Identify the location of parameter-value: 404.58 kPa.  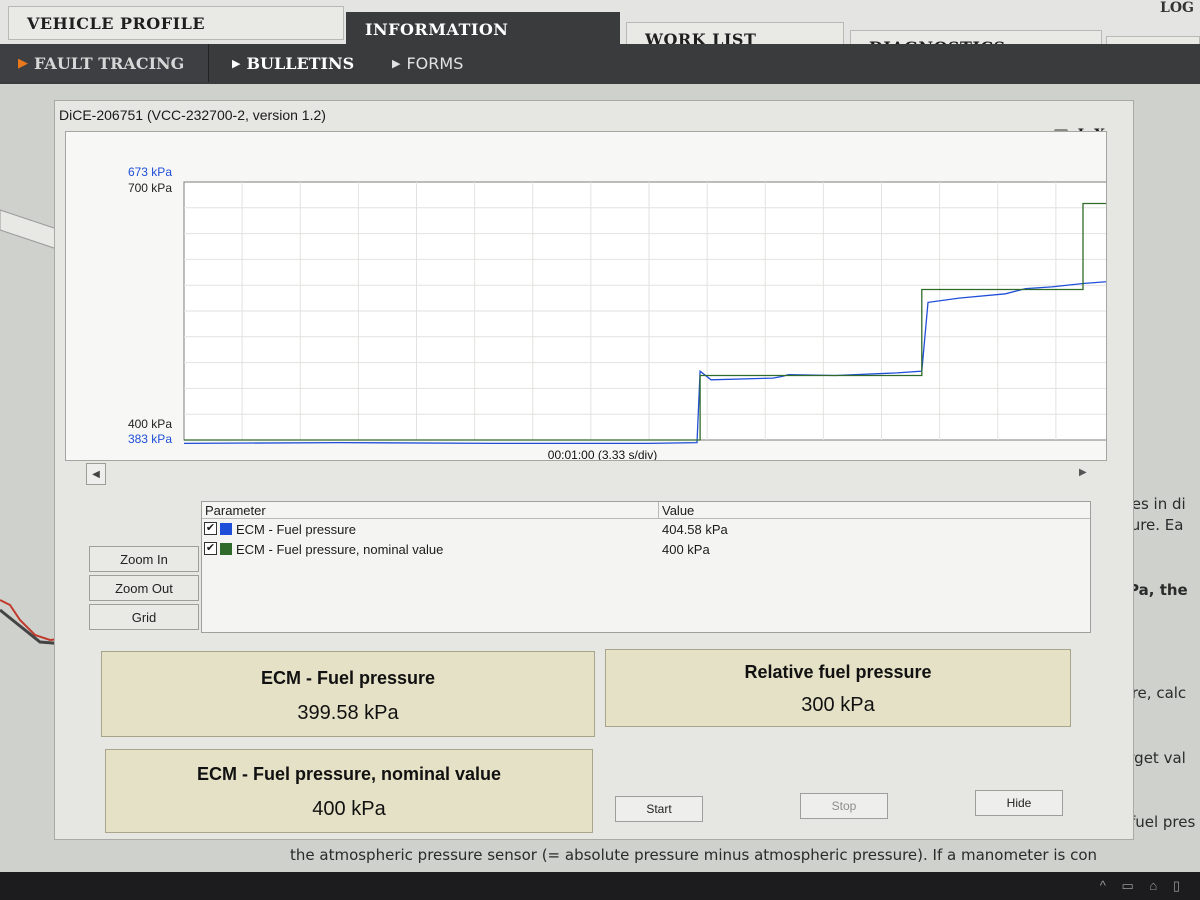
(695, 529).